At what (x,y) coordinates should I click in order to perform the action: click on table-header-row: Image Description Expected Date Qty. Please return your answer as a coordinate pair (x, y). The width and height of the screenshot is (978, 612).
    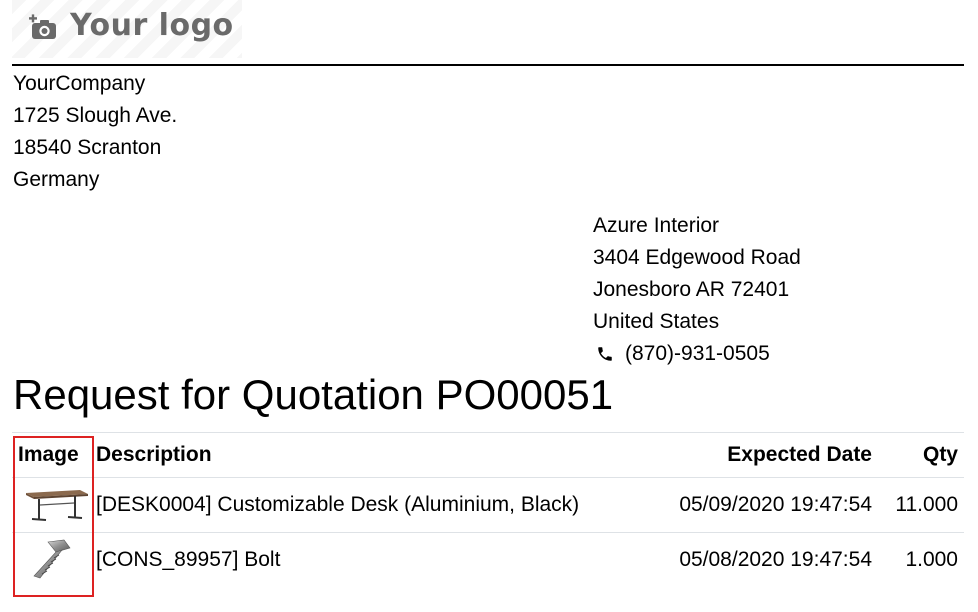
    Looking at the image, I should click on (488, 455).